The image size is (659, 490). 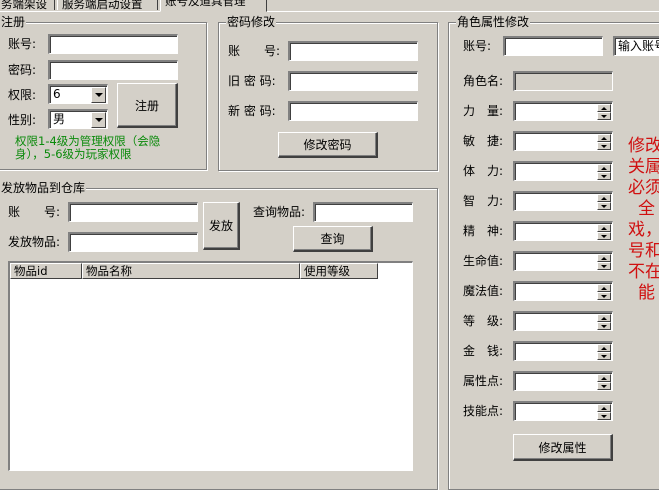 I want to click on register-title: 注册, so click(x=13, y=22).